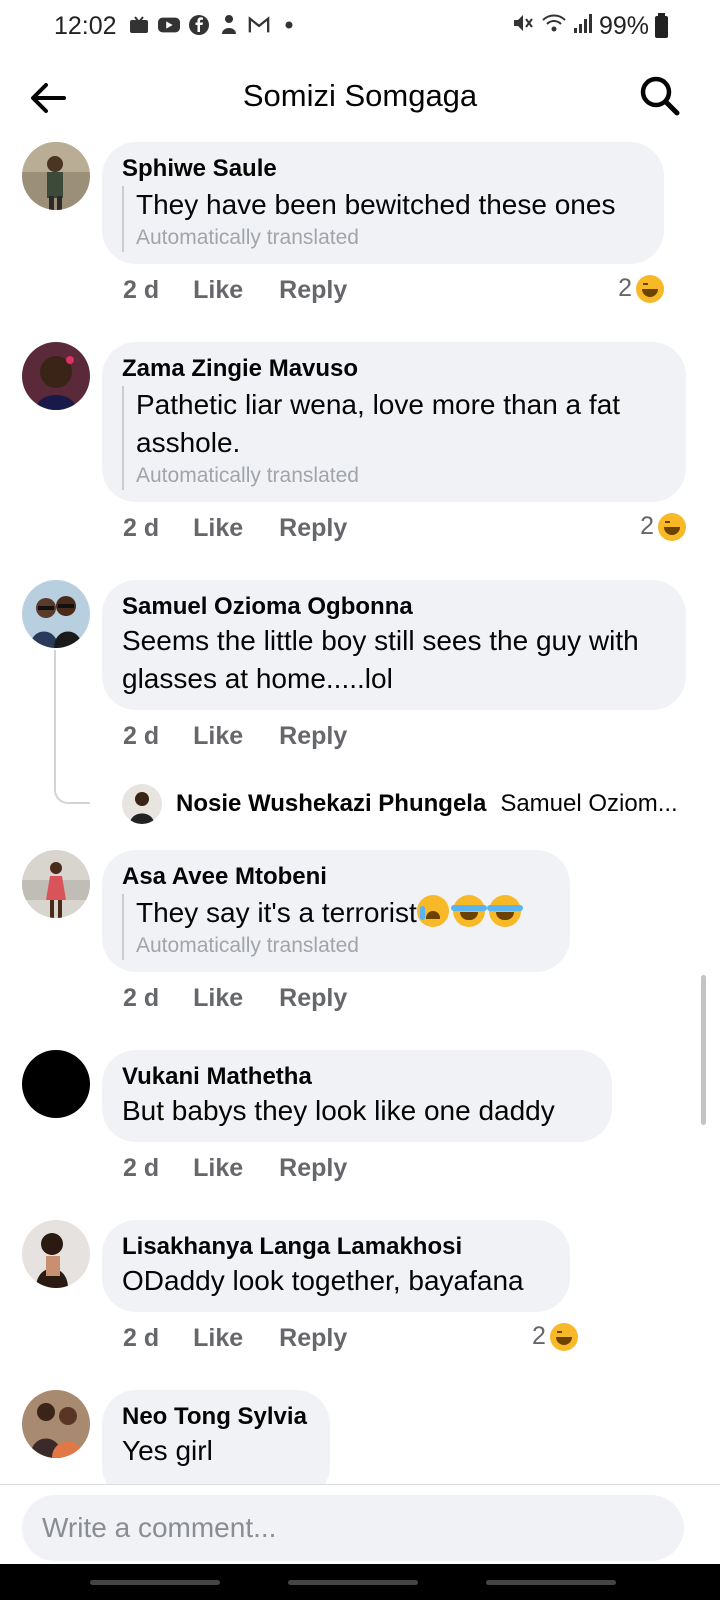 The height and width of the screenshot is (1600, 720). Describe the element at coordinates (360, 26) in the screenshot. I see `status-bar: 12:02 99%` at that location.